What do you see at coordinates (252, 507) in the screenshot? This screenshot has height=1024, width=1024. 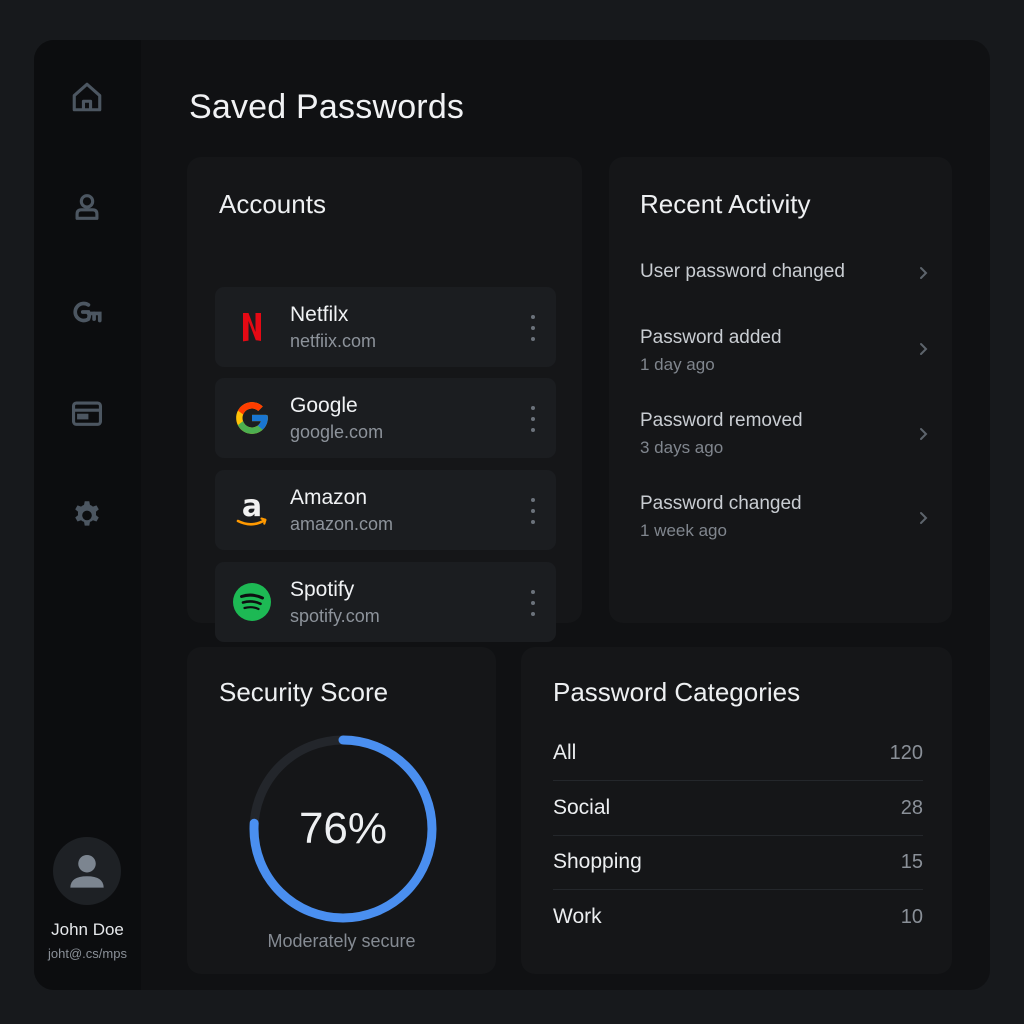 I see `svg-text: a` at bounding box center [252, 507].